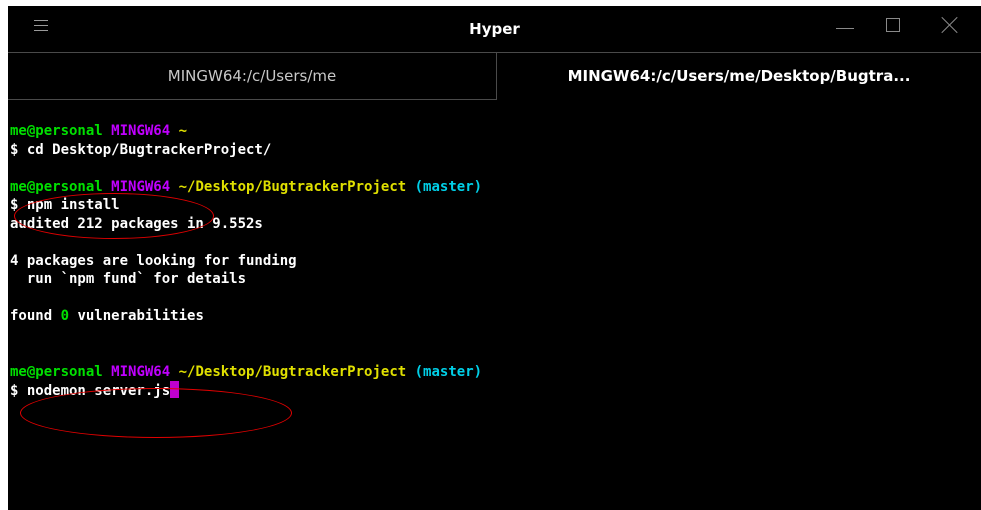 The width and height of the screenshot is (981, 510). Describe the element at coordinates (893, 25) in the screenshot. I see `maximize-icon` at that location.